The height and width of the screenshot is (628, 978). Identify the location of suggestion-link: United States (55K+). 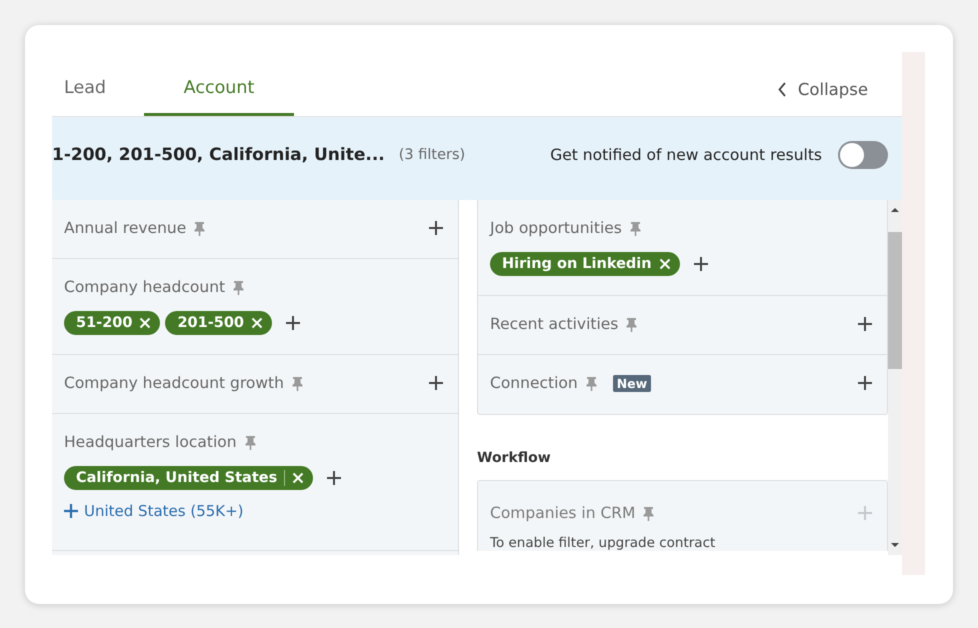
(154, 511).